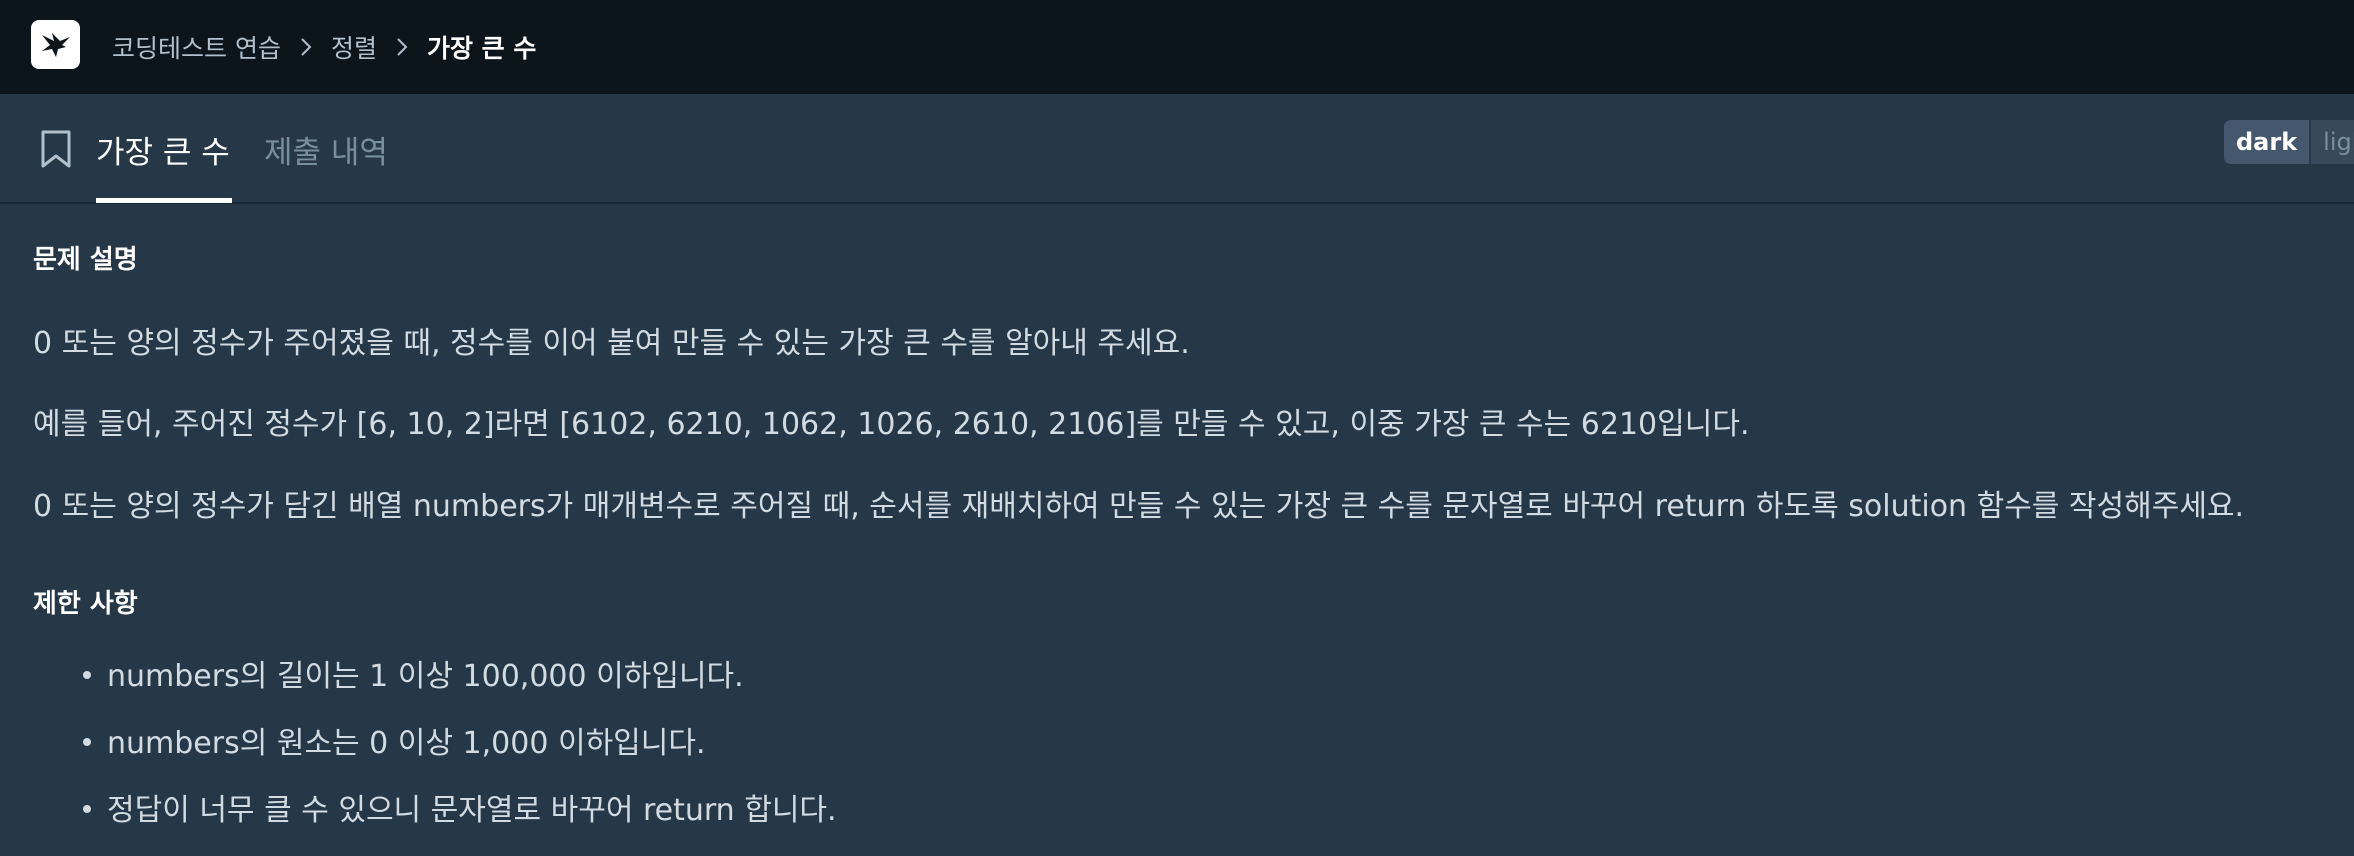  What do you see at coordinates (413, 673) in the screenshot?
I see `list-item: numbers의 길이는 1 이상 100,000 이하입니다.` at bounding box center [413, 673].